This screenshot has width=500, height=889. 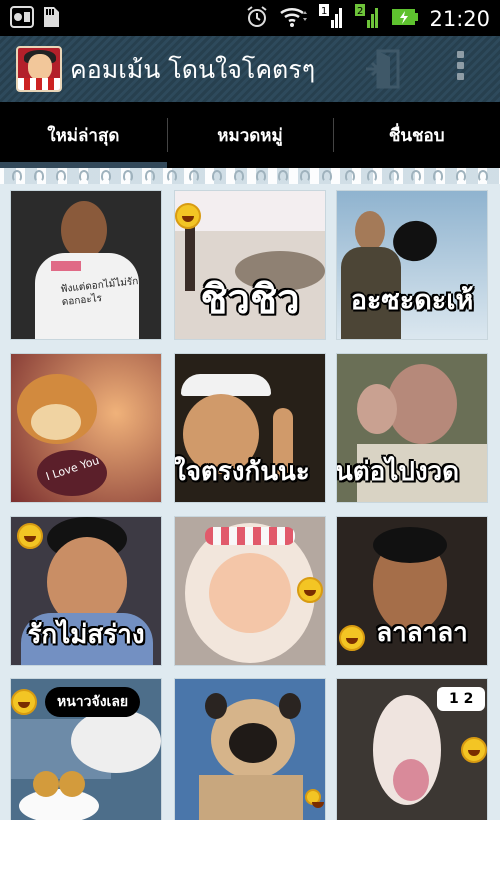 I want to click on grid-item-5-caption: ใจตรงกันนะ, so click(x=242, y=472).